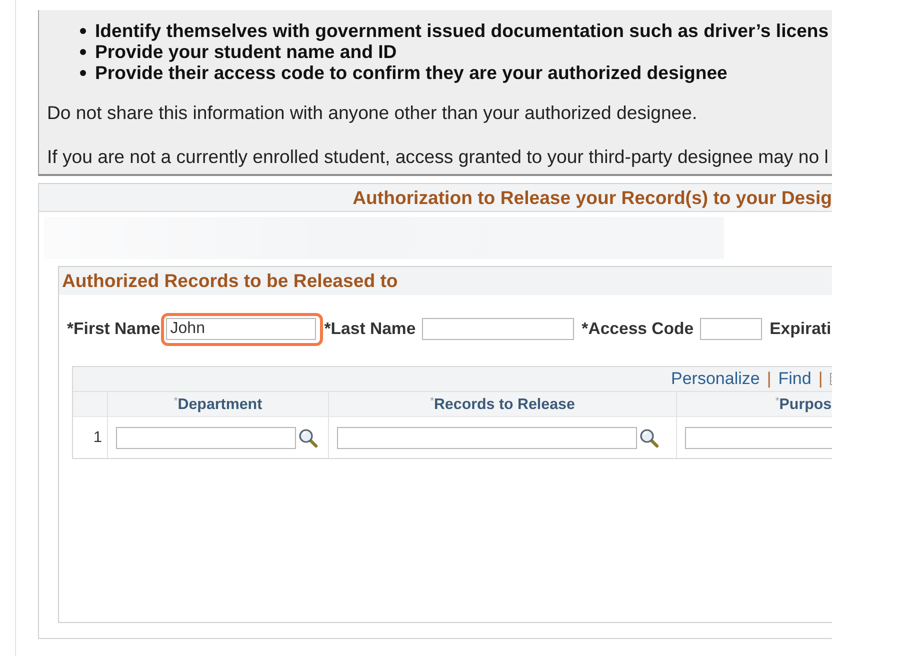 The image size is (904, 656). Describe the element at coordinates (638, 329) in the screenshot. I see `field-label: *Access Code` at that location.